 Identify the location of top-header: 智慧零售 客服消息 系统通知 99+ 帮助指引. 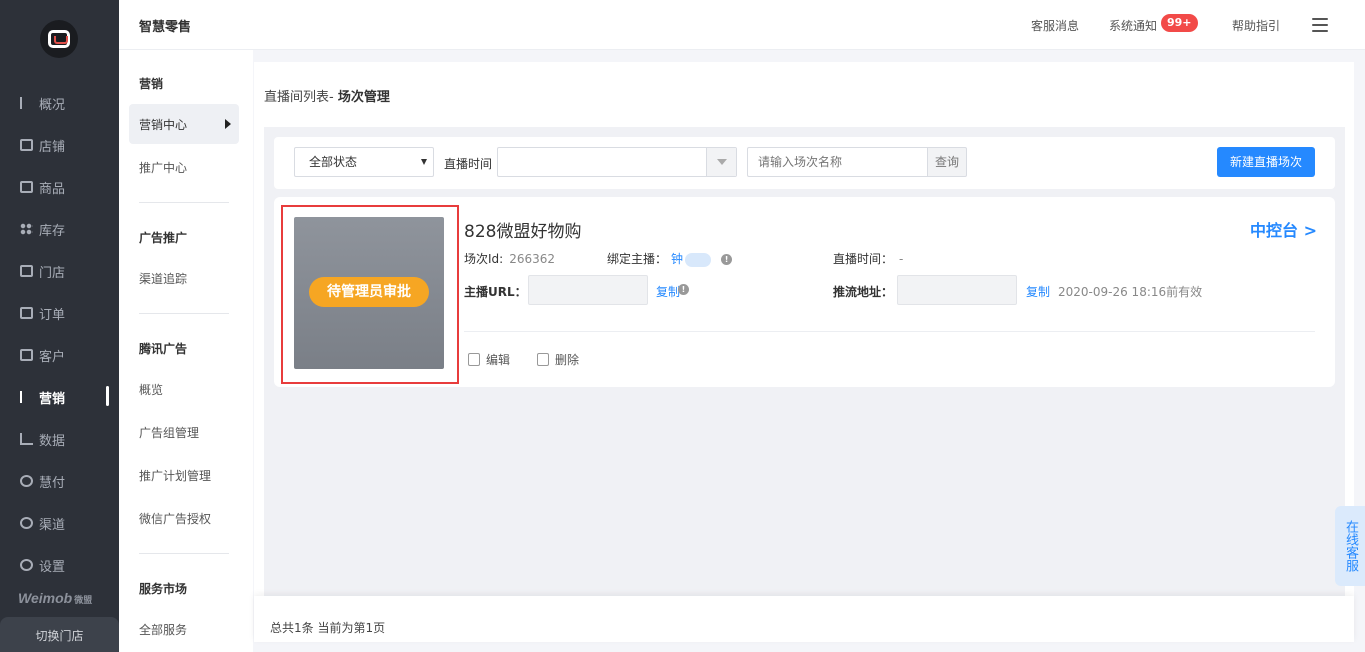
(742, 25).